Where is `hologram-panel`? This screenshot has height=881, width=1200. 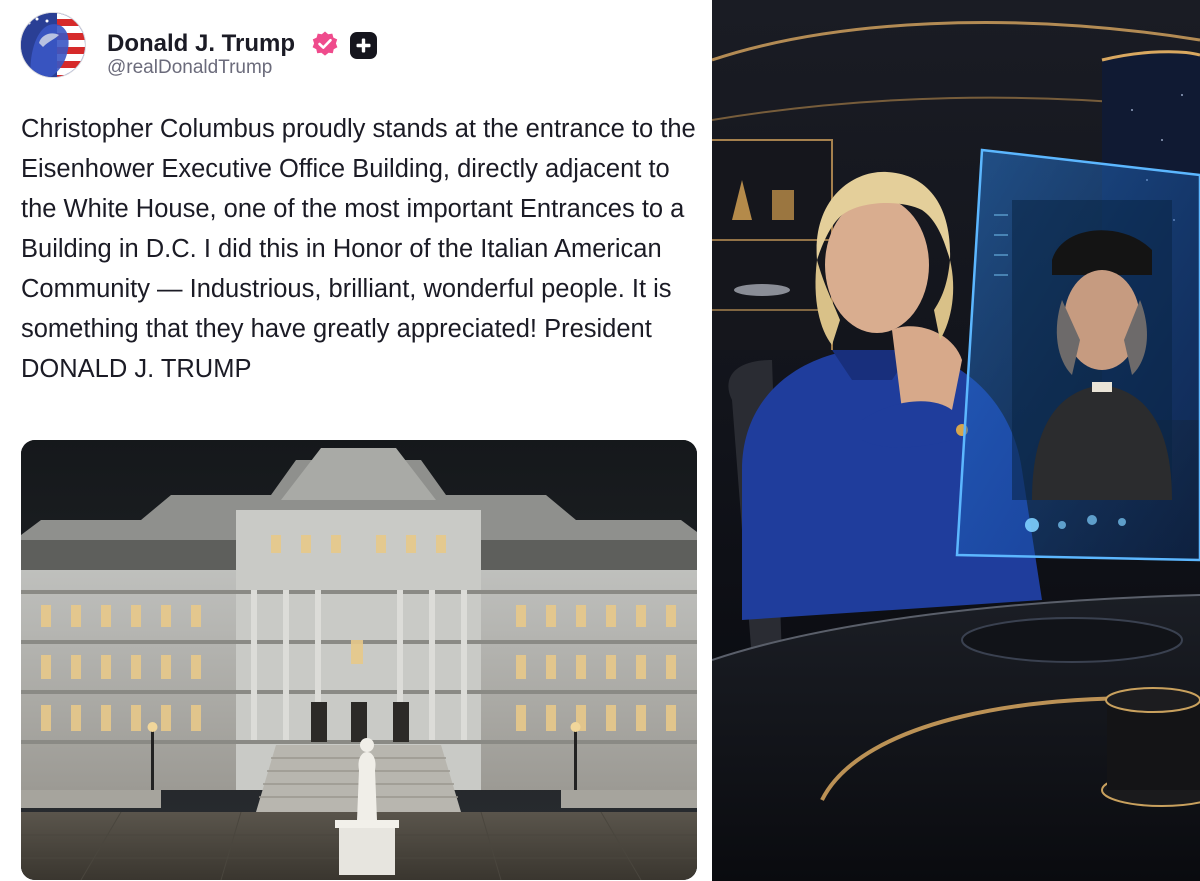 hologram-panel is located at coordinates (1077, 355).